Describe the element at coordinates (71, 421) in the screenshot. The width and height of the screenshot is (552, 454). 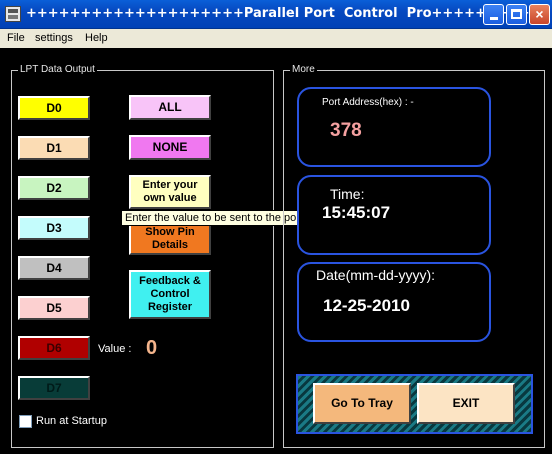
I see `run-at-startup-label: Run at Startup` at that location.